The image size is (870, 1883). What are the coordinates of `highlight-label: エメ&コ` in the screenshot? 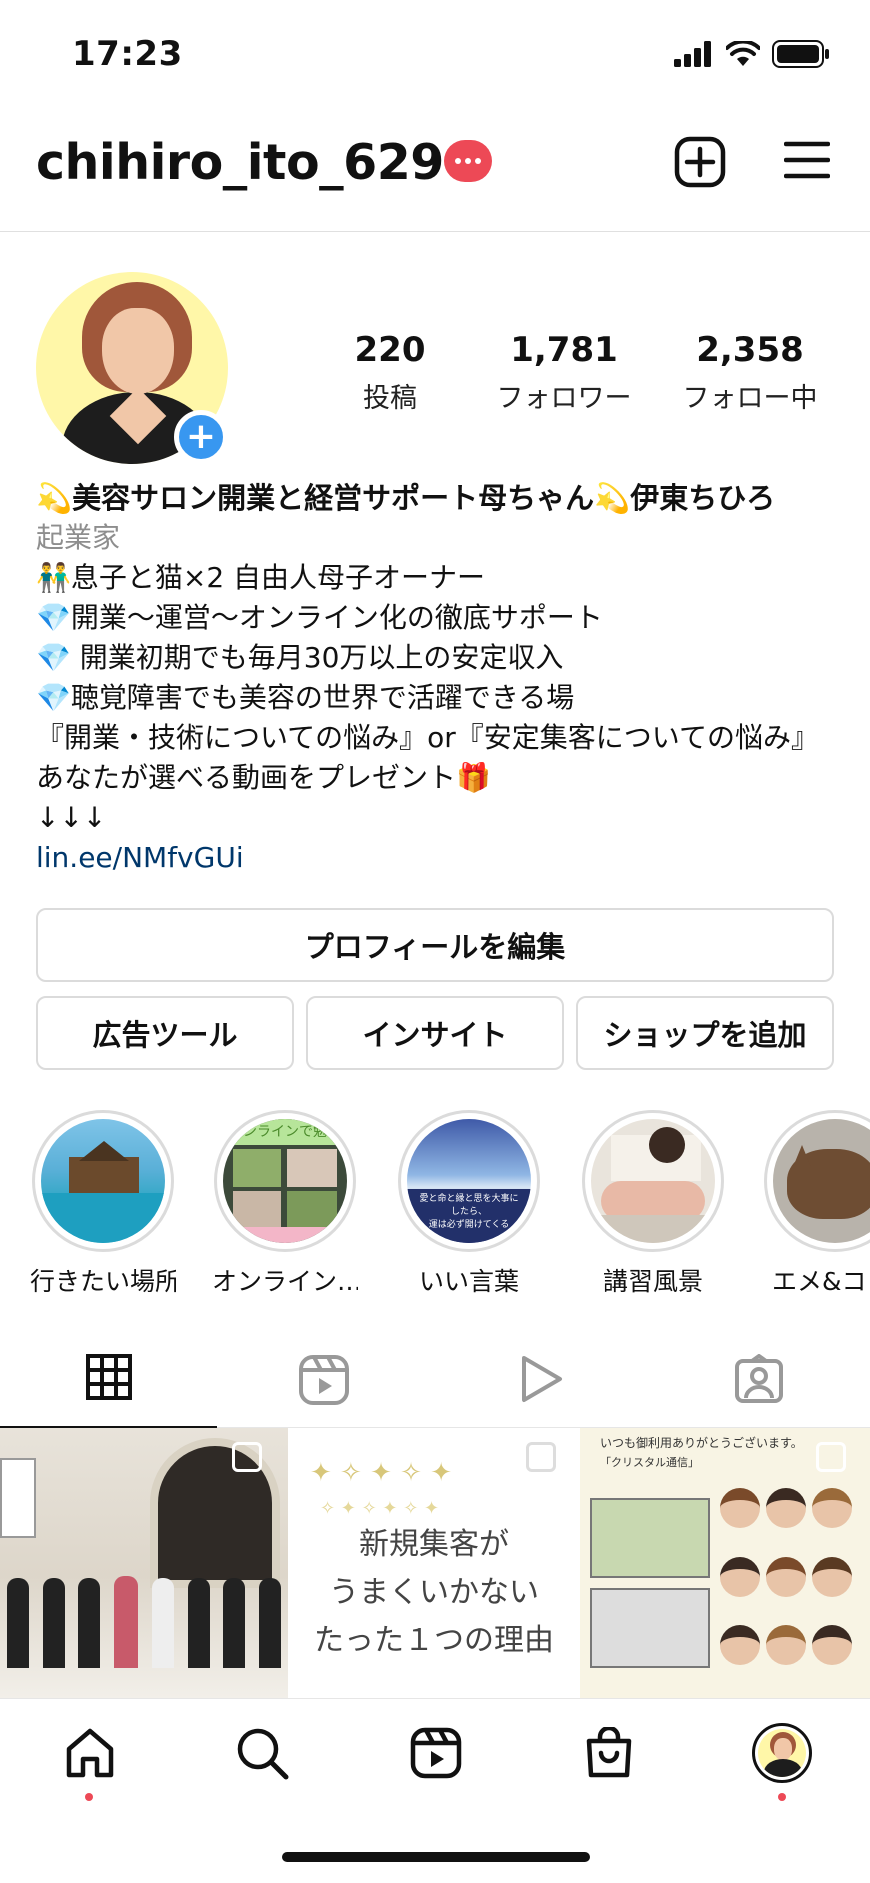 It's located at (819, 1281).